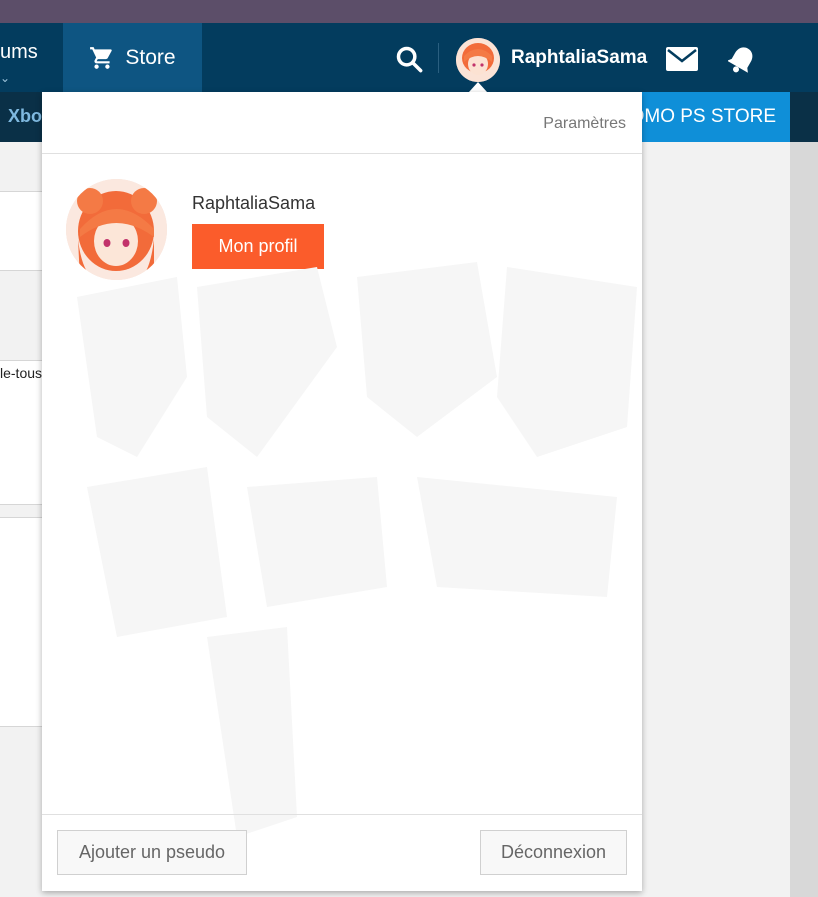  What do you see at coordinates (25, 116) in the screenshot?
I see `subnav-xbox-link: Xbo` at bounding box center [25, 116].